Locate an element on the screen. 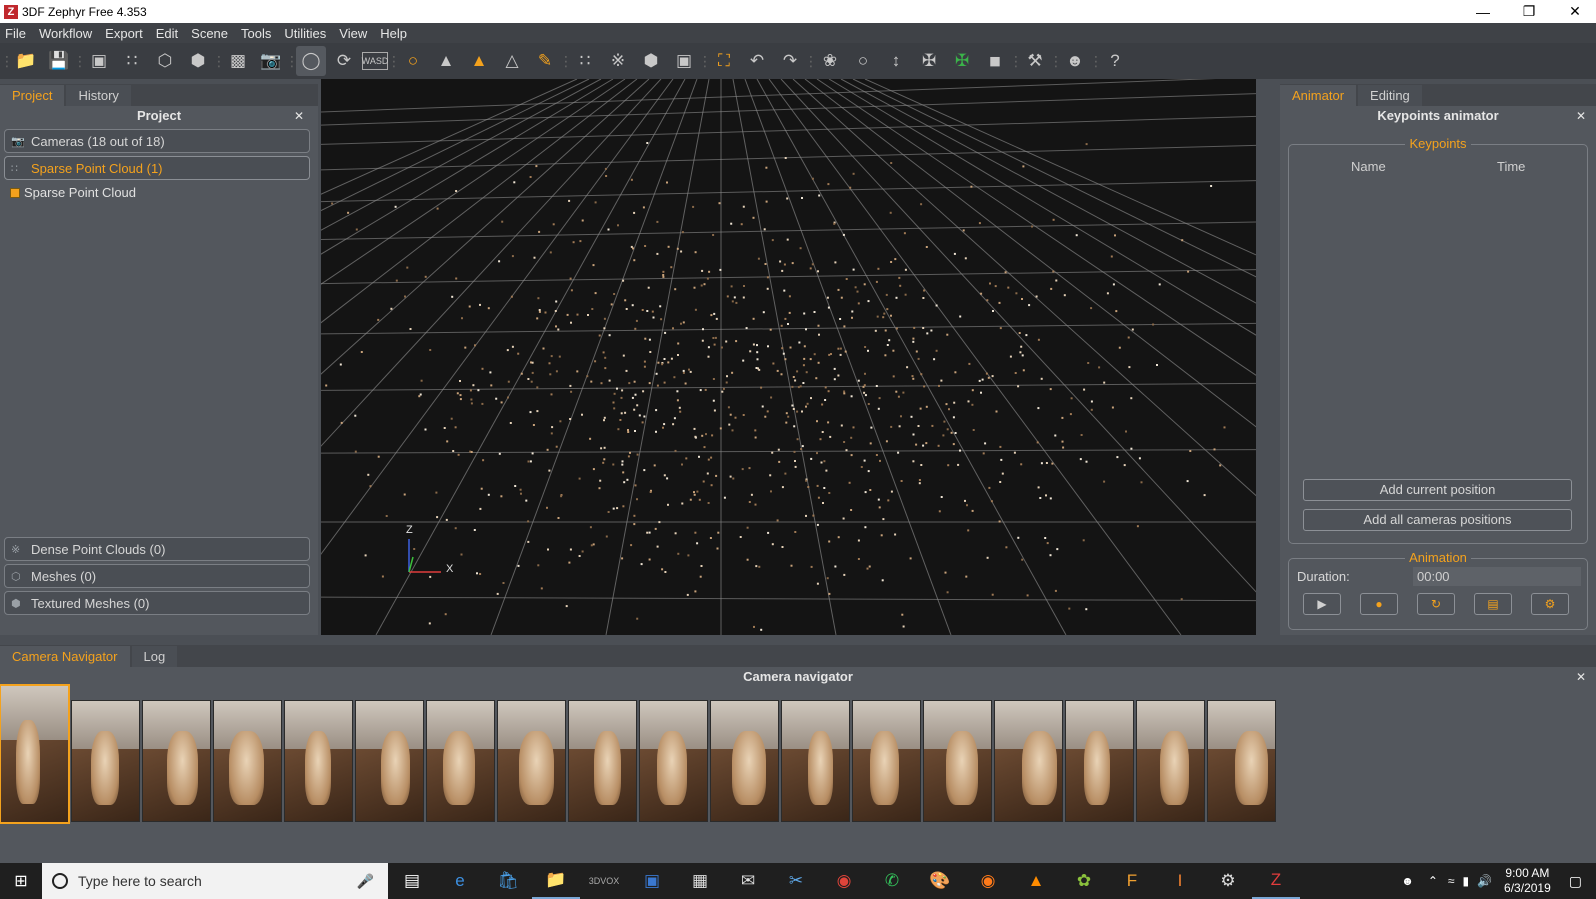 This screenshot has width=1596, height=899. volume-icon: 🔊 is located at coordinates (1484, 881).